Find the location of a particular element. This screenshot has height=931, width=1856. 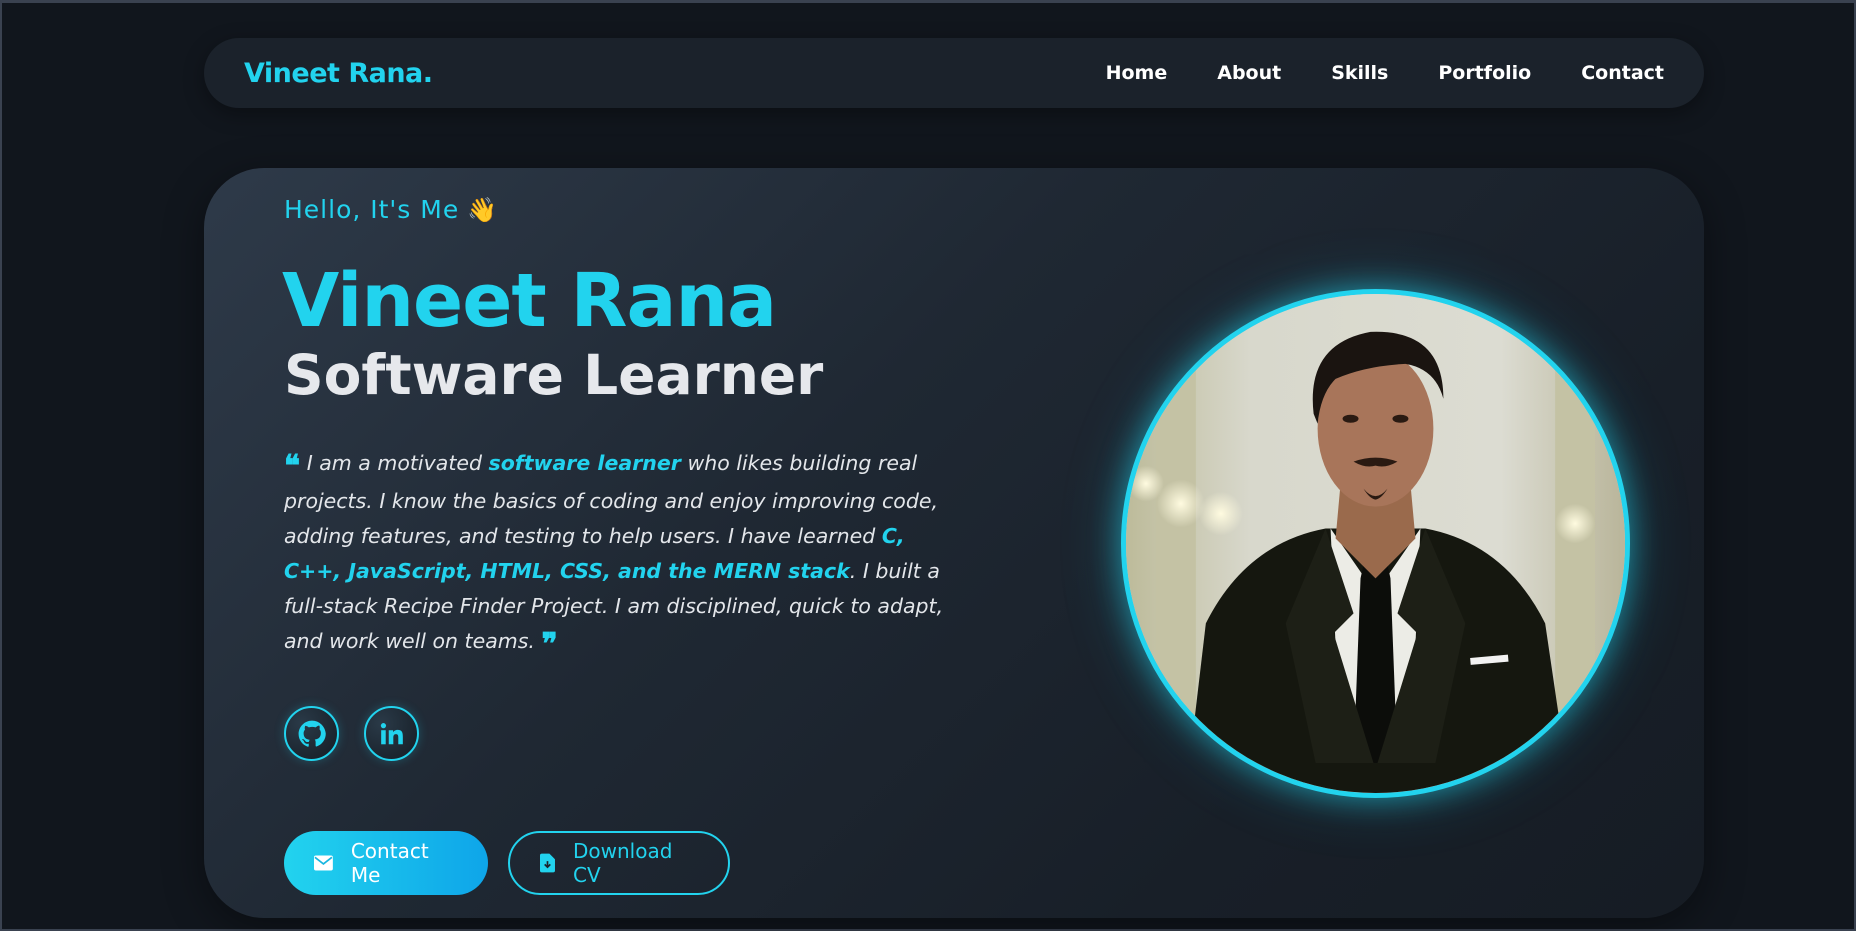

greeting: Hello, It's Me 👋 is located at coordinates (391, 209).